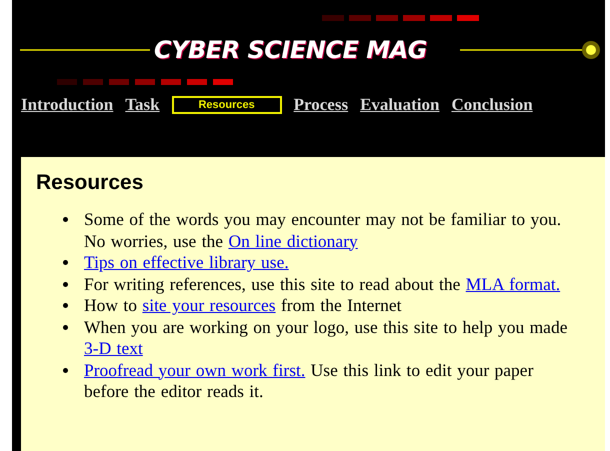 This screenshot has height=451, width=610. What do you see at coordinates (293, 240) in the screenshot?
I see `link: On line dictionary` at bounding box center [293, 240].